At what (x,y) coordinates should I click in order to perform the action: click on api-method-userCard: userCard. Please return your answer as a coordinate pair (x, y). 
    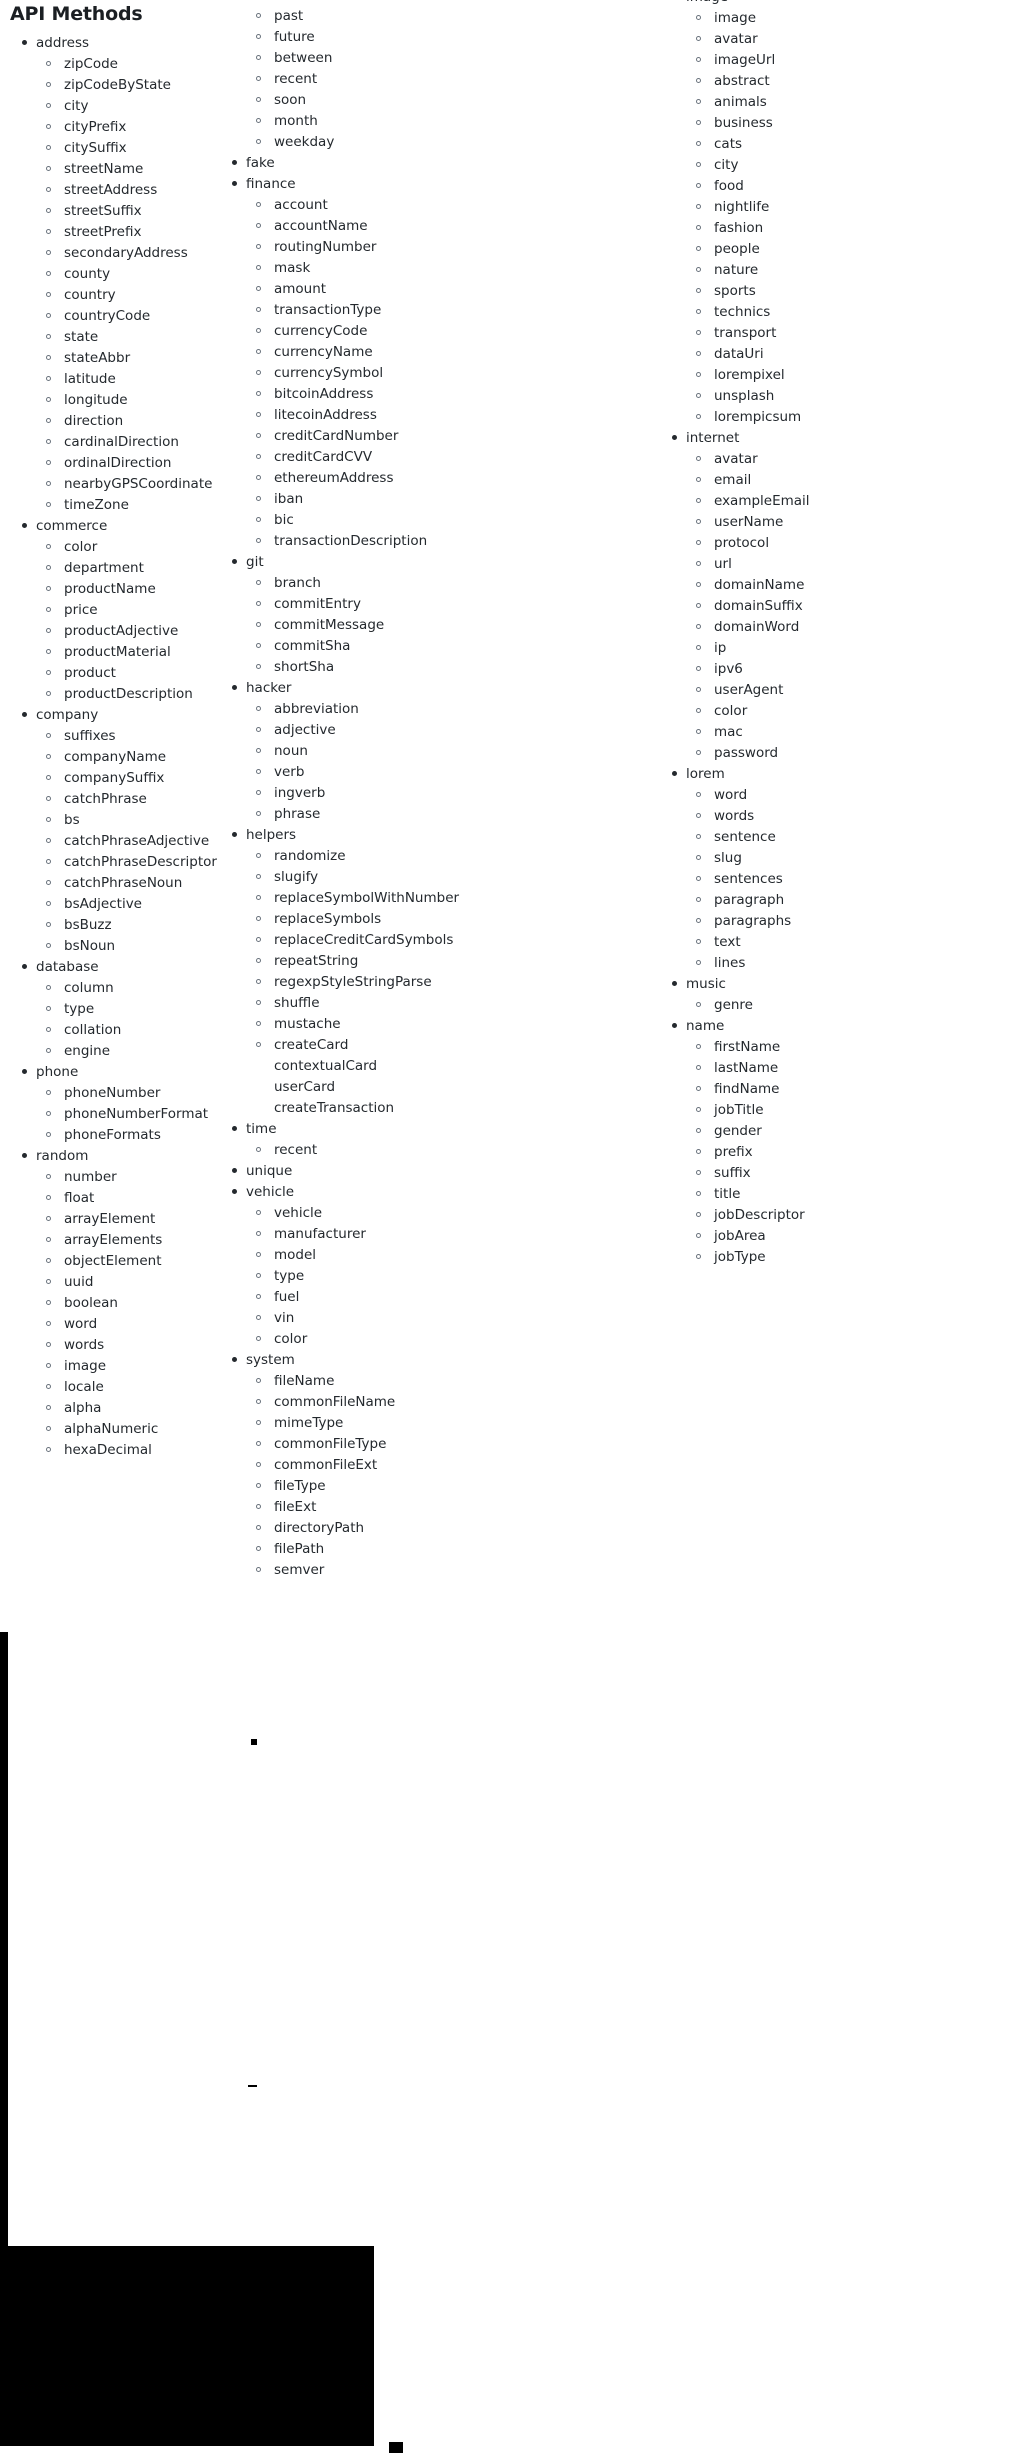
    Looking at the image, I should click on (400, 1086).